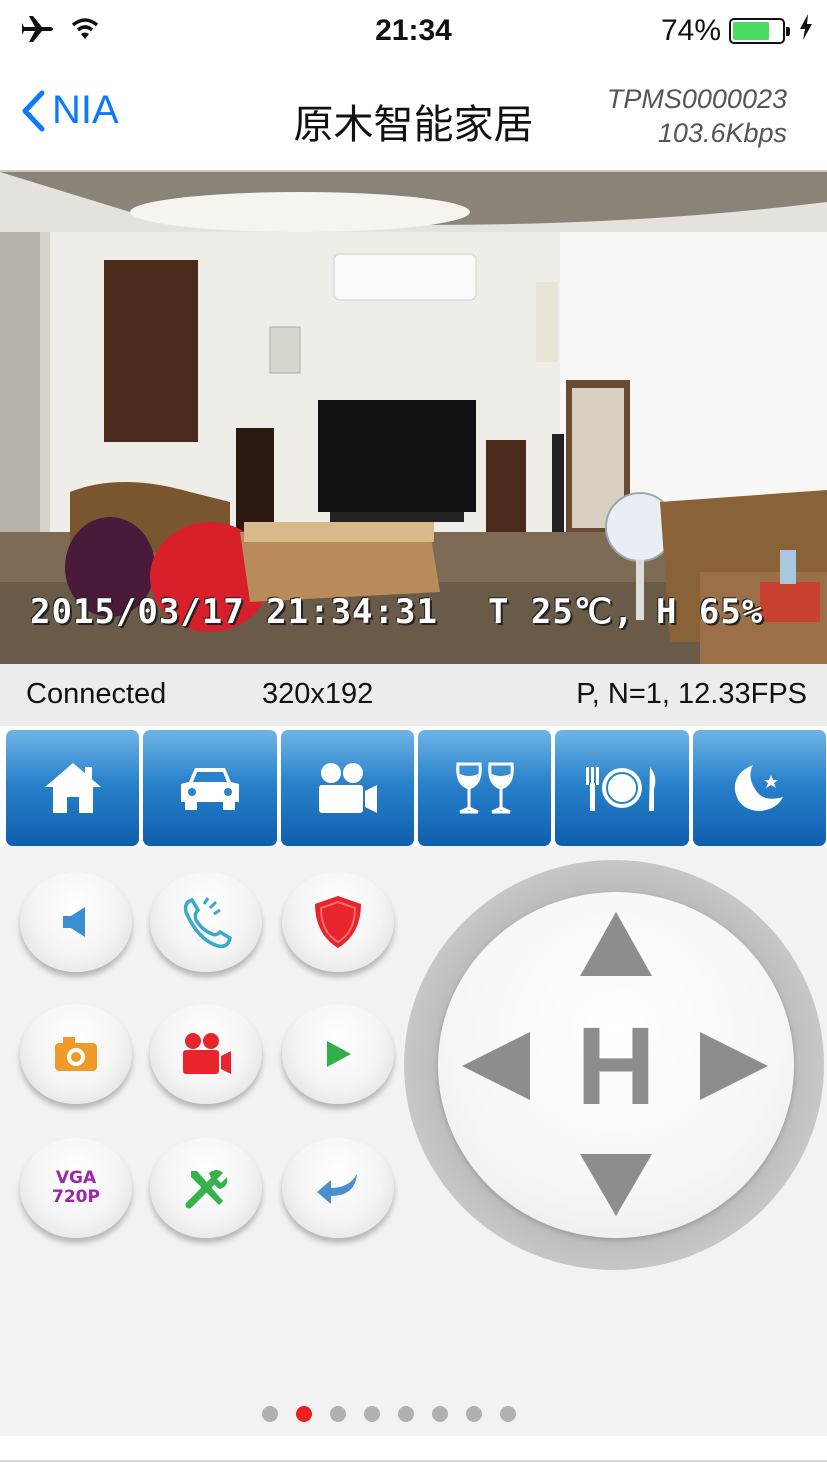 The image size is (827, 1466). I want to click on return-button, so click(338, 1188).